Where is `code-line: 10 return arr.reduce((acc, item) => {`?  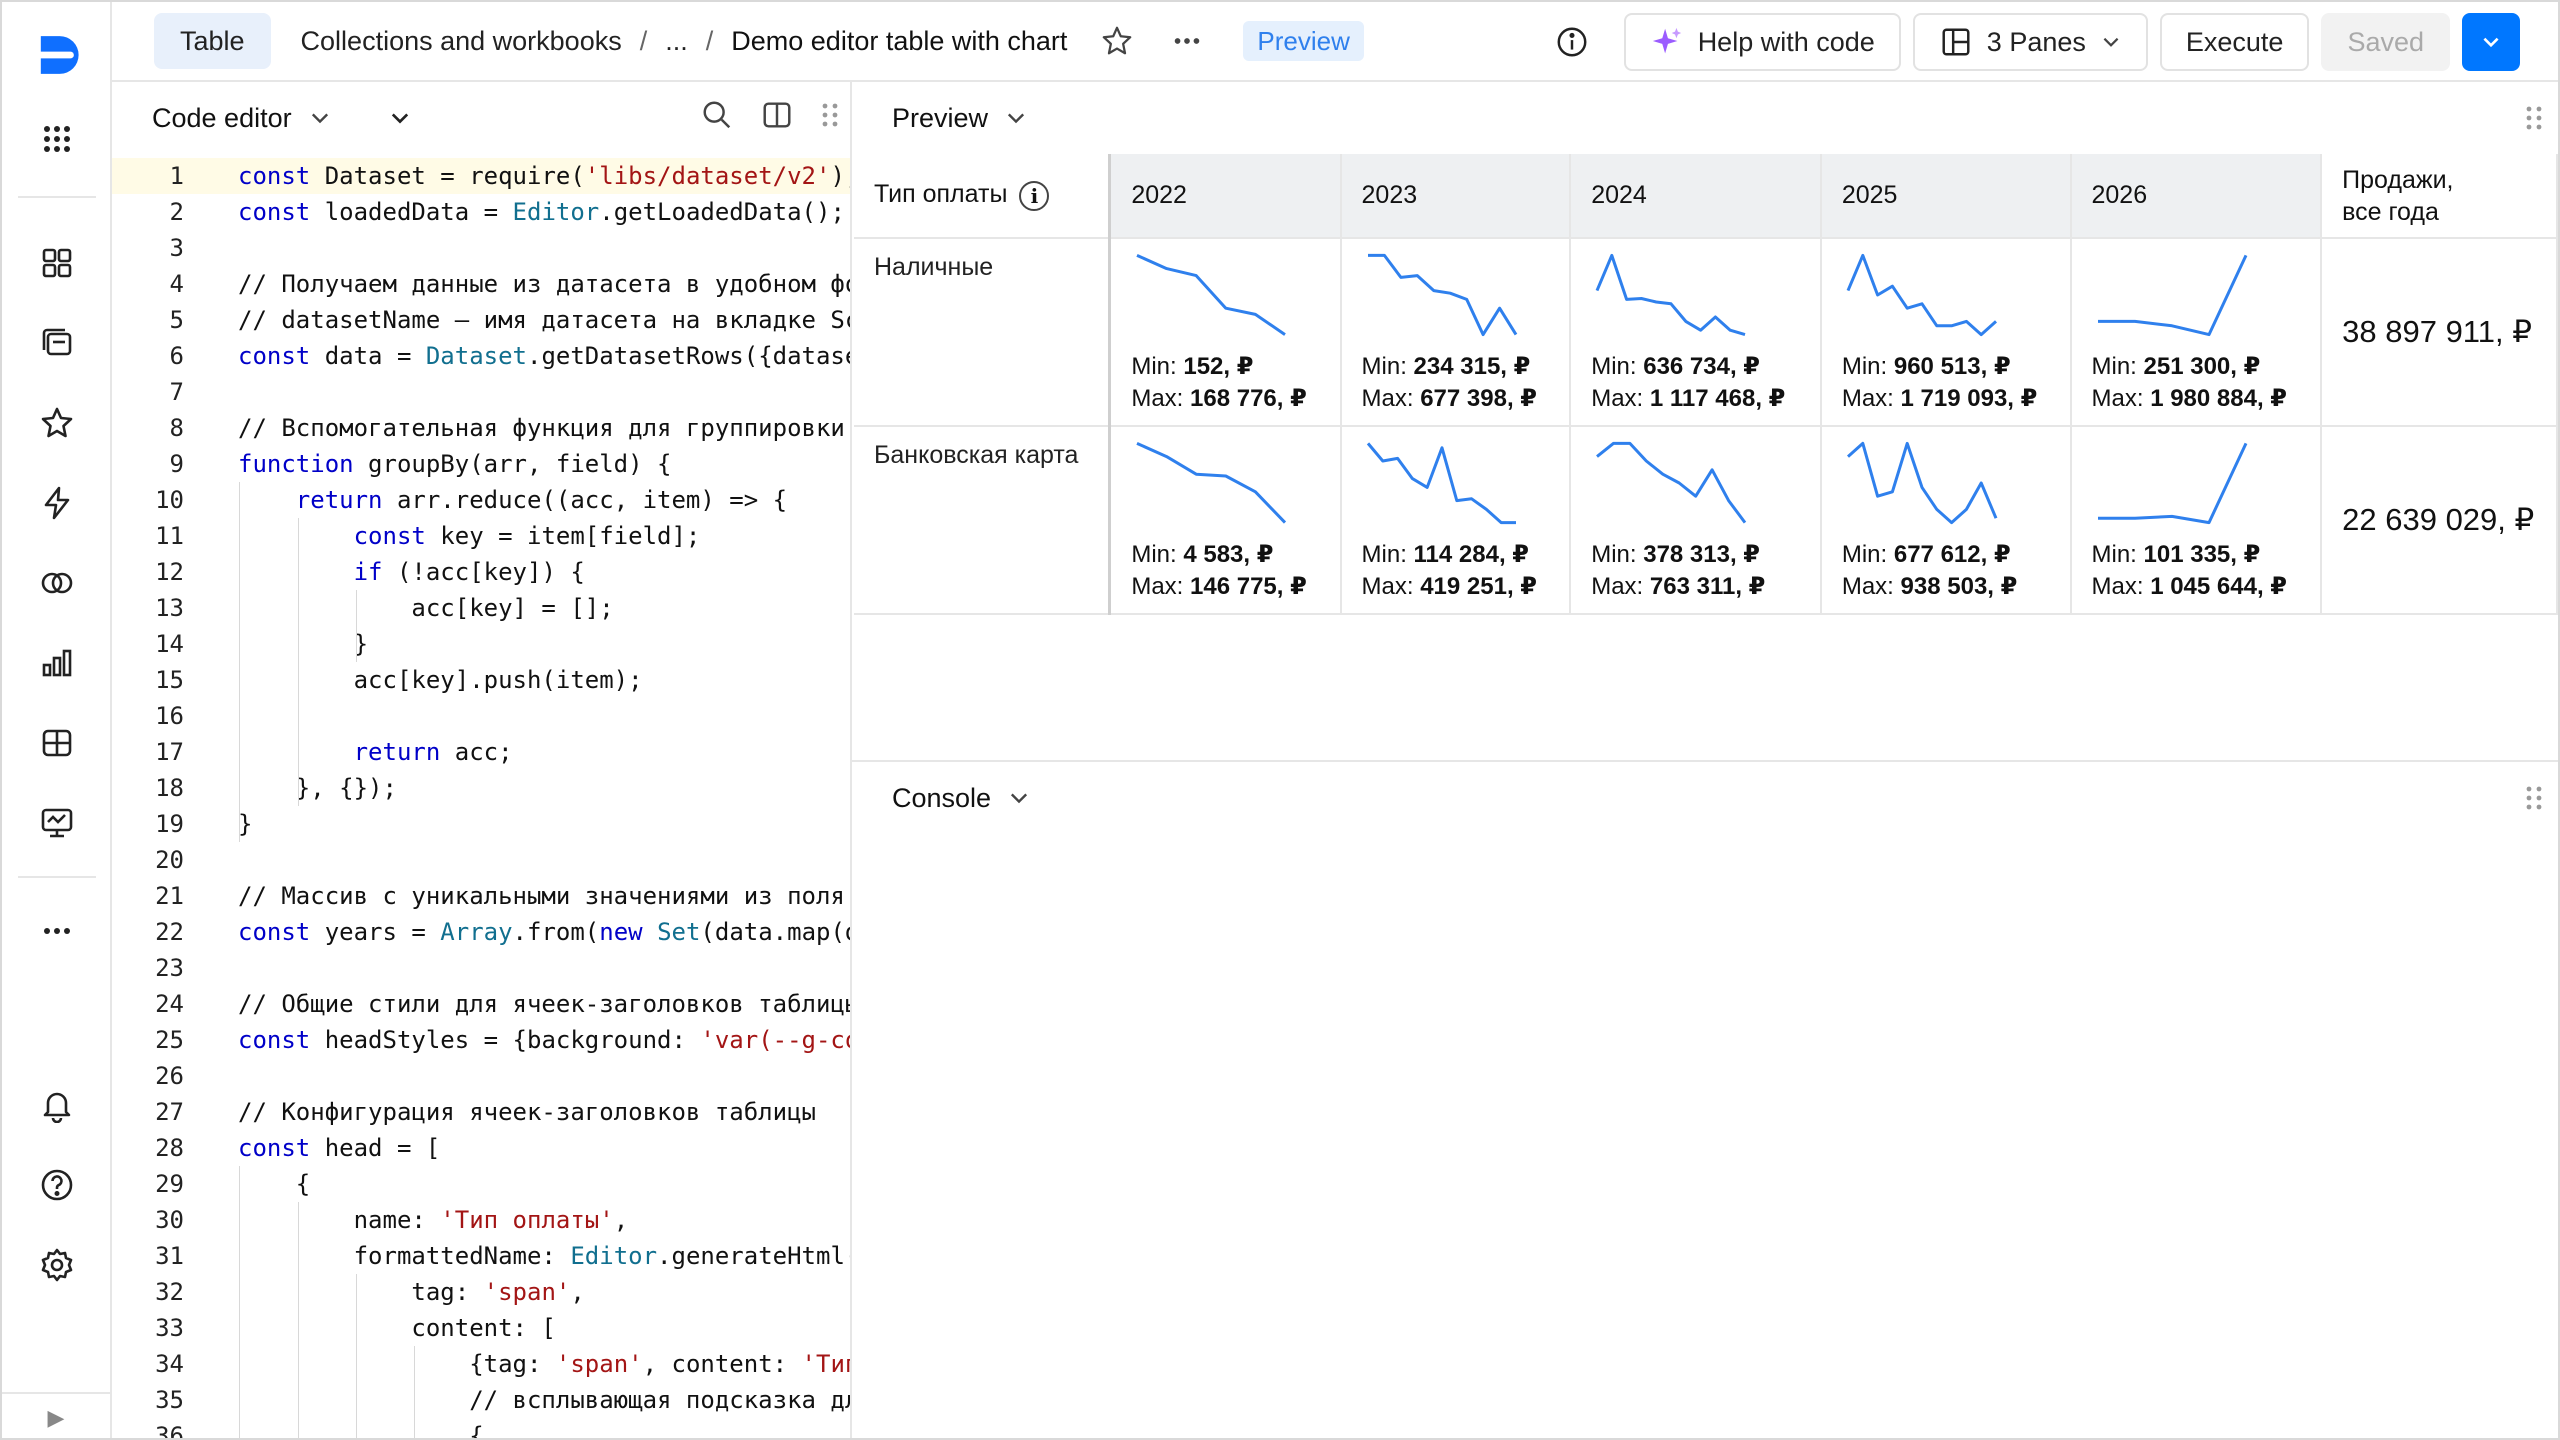
code-line: 10 return arr.reduce((acc, item) => { is located at coordinates (481, 500).